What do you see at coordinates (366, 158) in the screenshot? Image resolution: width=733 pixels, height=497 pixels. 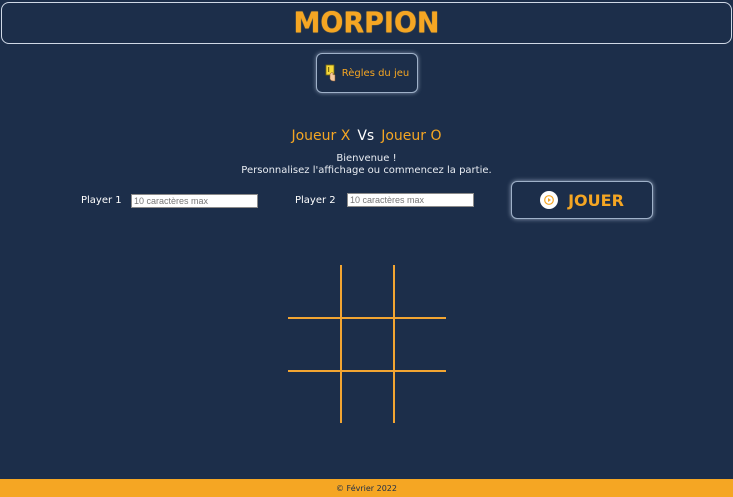 I see `welcome-line-1: Bienvenue !` at bounding box center [366, 158].